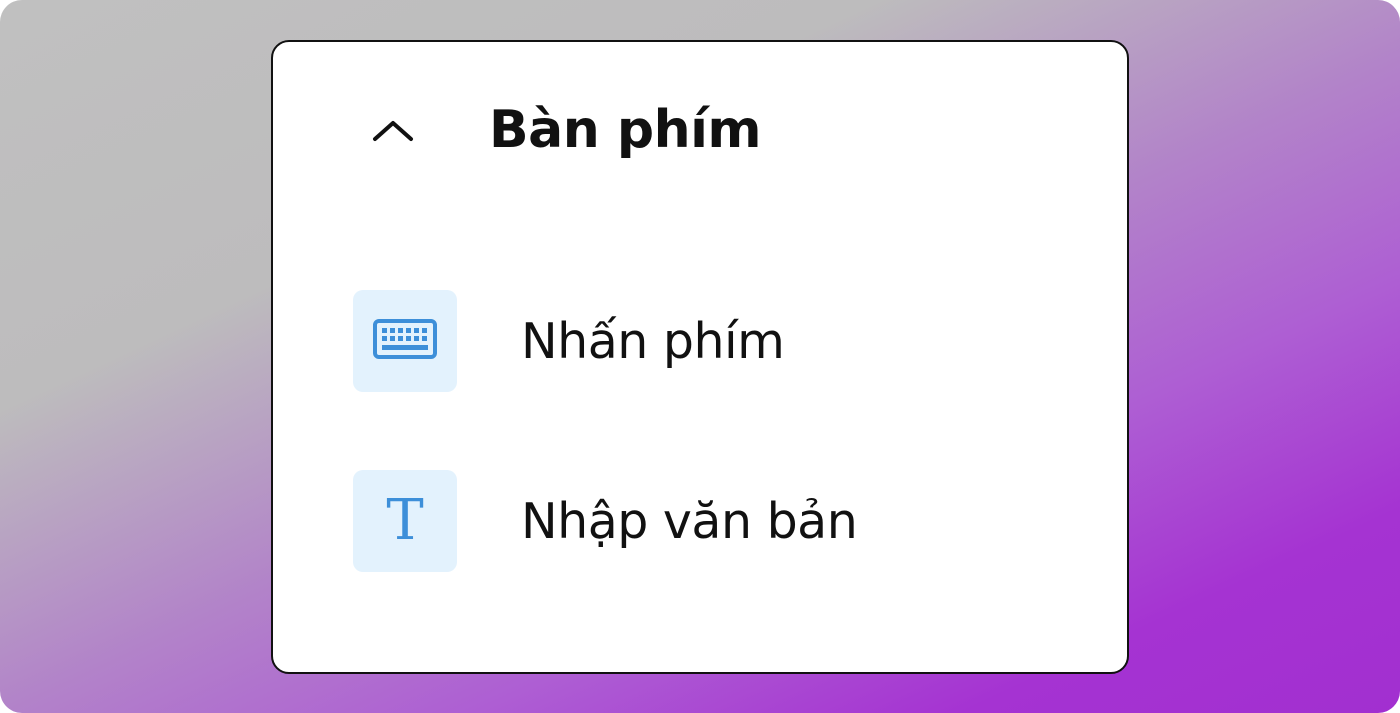 The height and width of the screenshot is (713, 1400). I want to click on chevron-up-icon, so click(393, 130).